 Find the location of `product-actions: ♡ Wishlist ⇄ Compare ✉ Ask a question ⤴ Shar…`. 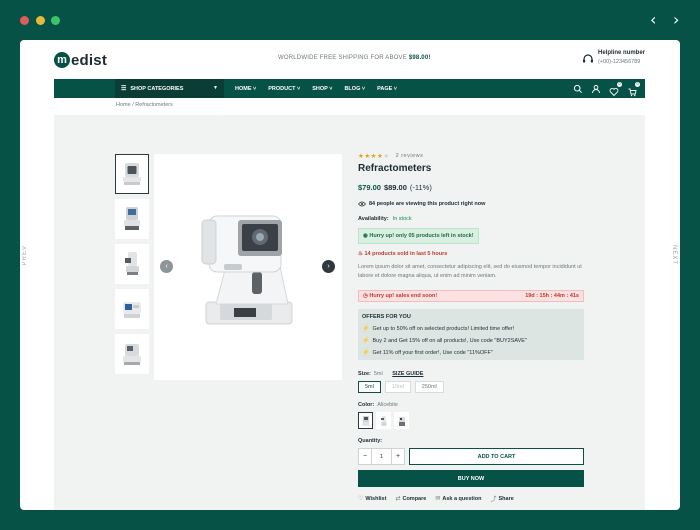

product-actions: ♡ Wishlist ⇄ Compare ✉ Ask a question ⤴ Shar… is located at coordinates (471, 499).